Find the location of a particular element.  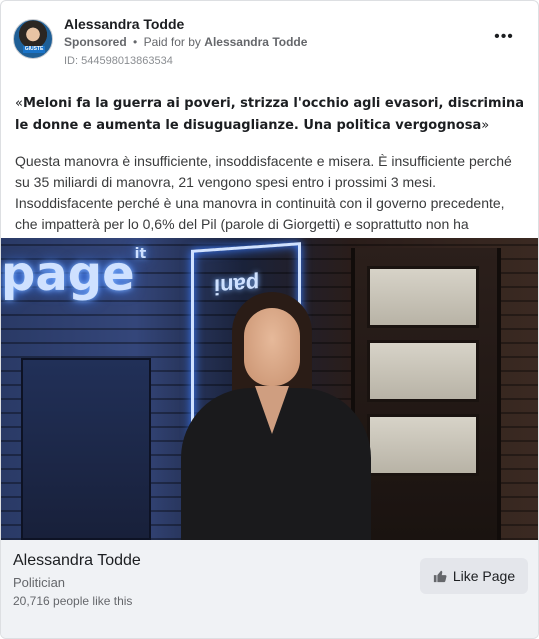

window-left is located at coordinates (86, 449).